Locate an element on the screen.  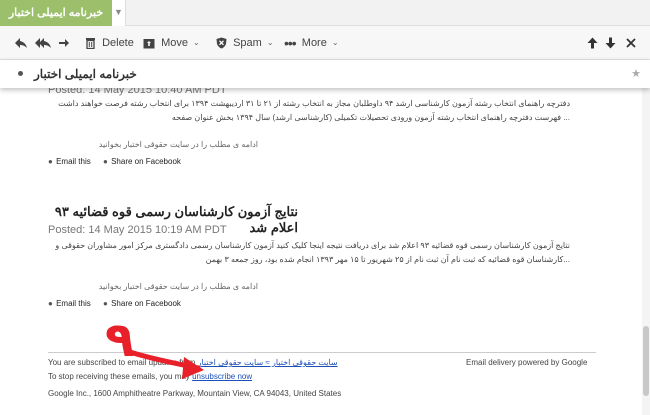
shield-icon is located at coordinates (221, 43).